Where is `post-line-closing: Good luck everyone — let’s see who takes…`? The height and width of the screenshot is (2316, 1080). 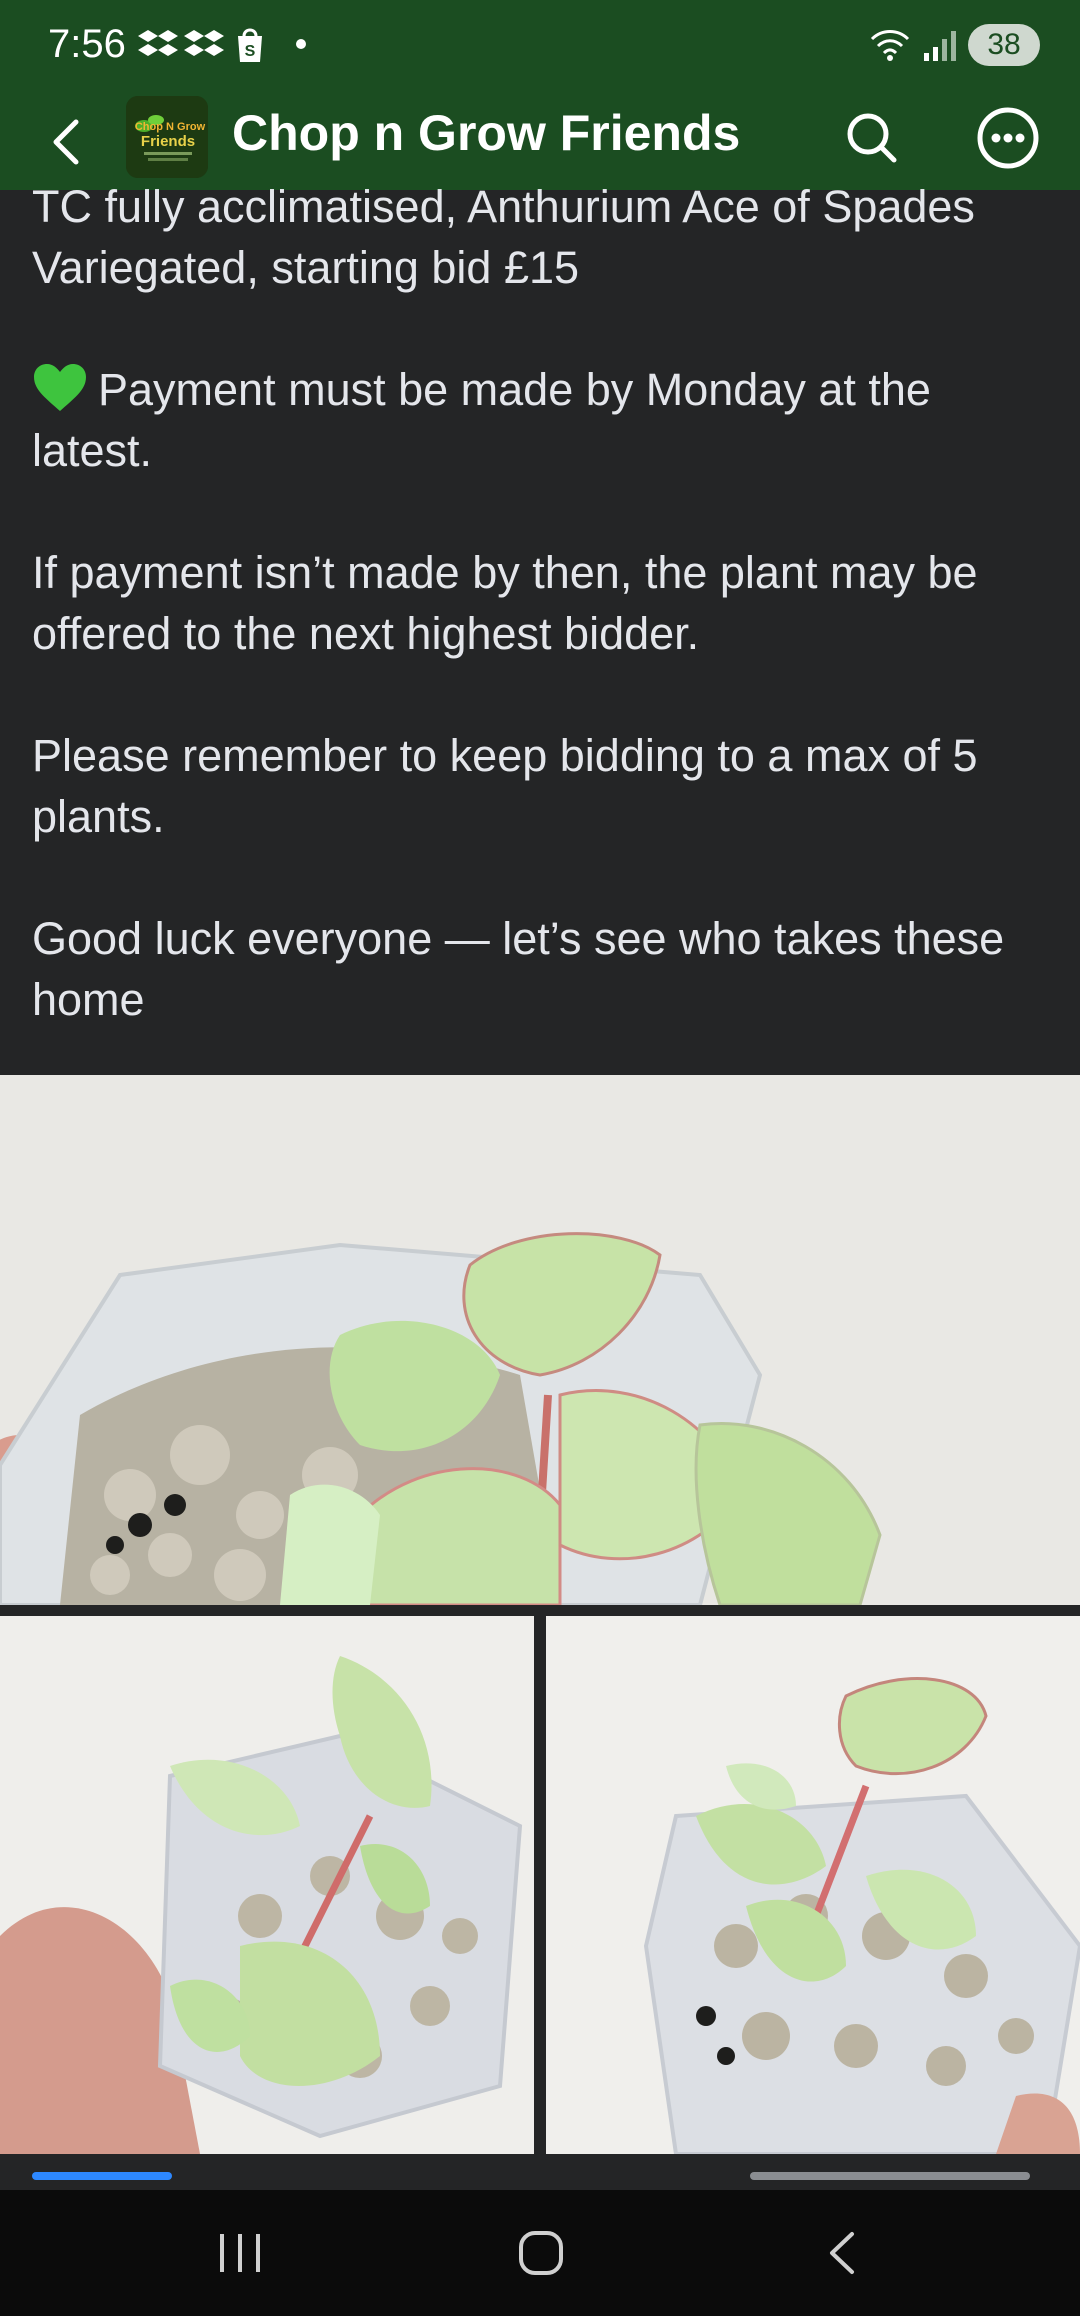
post-line-closing: Good luck everyone — let’s see who takes… is located at coordinates (518, 969).